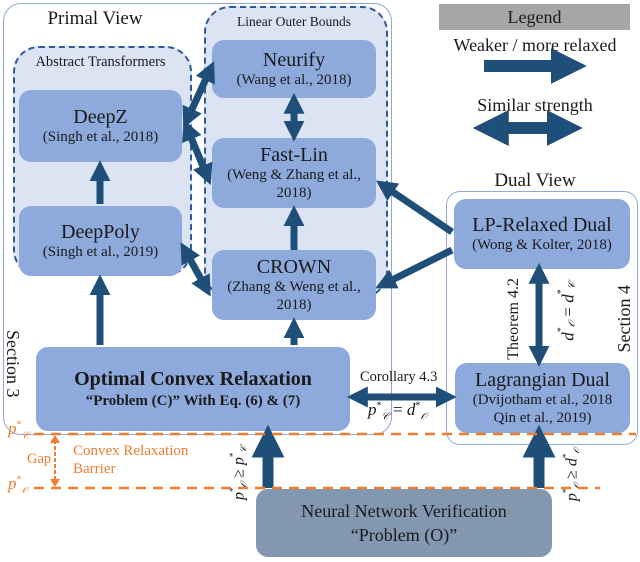 The image size is (640, 562). I want to click on gap-arrow-head-bottom, so click(55, 483).